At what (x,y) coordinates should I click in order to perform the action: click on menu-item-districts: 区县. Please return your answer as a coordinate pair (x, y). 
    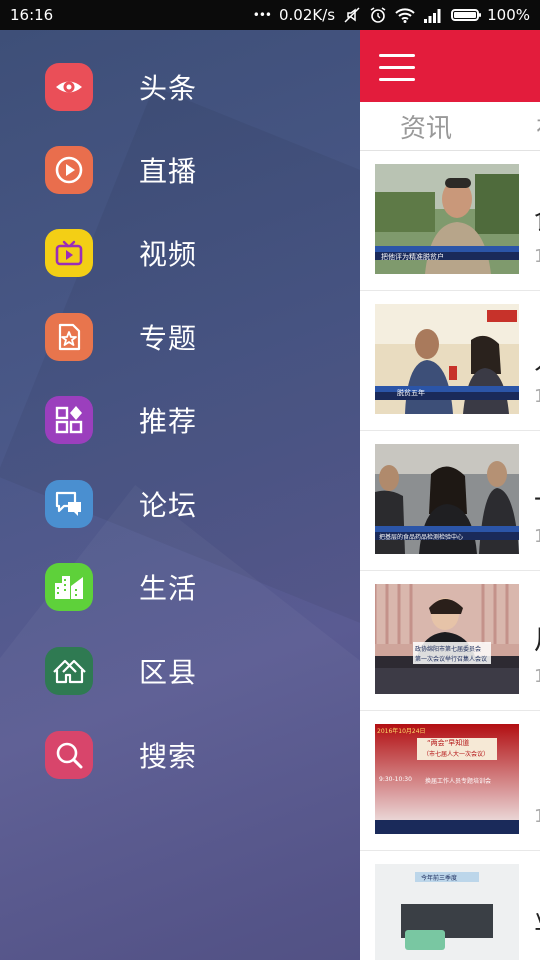
    Looking at the image, I should click on (195, 671).